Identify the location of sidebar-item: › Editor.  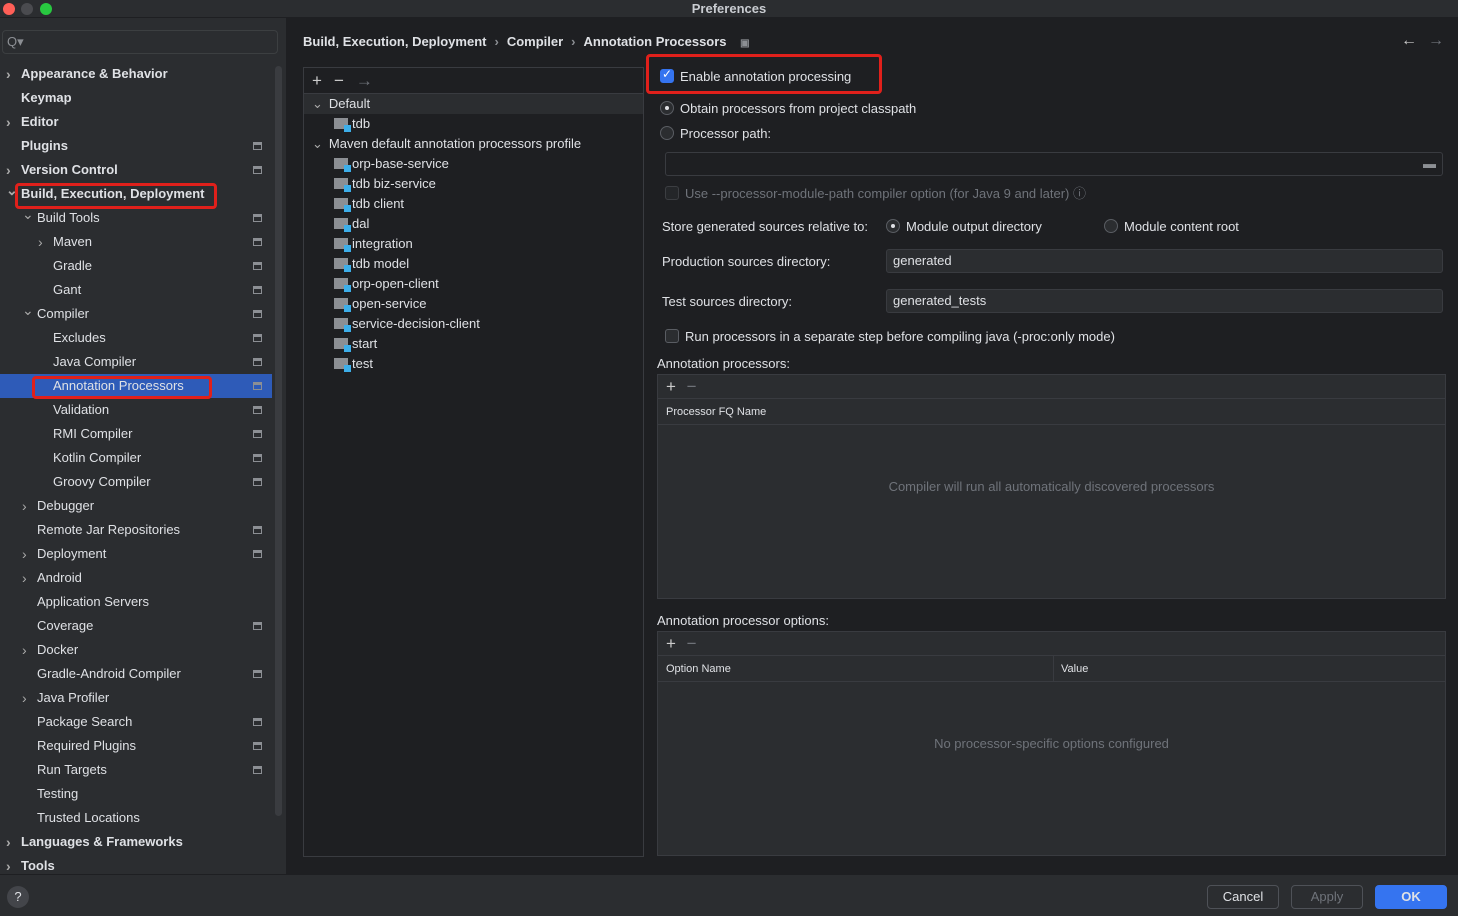
(136, 122).